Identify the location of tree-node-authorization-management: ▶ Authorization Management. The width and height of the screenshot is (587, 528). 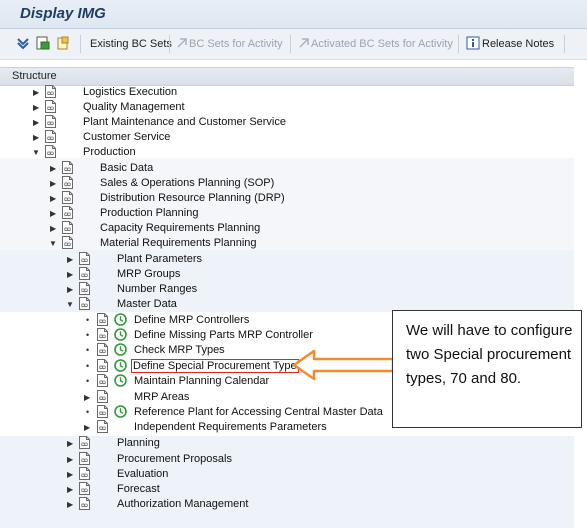
(287, 504).